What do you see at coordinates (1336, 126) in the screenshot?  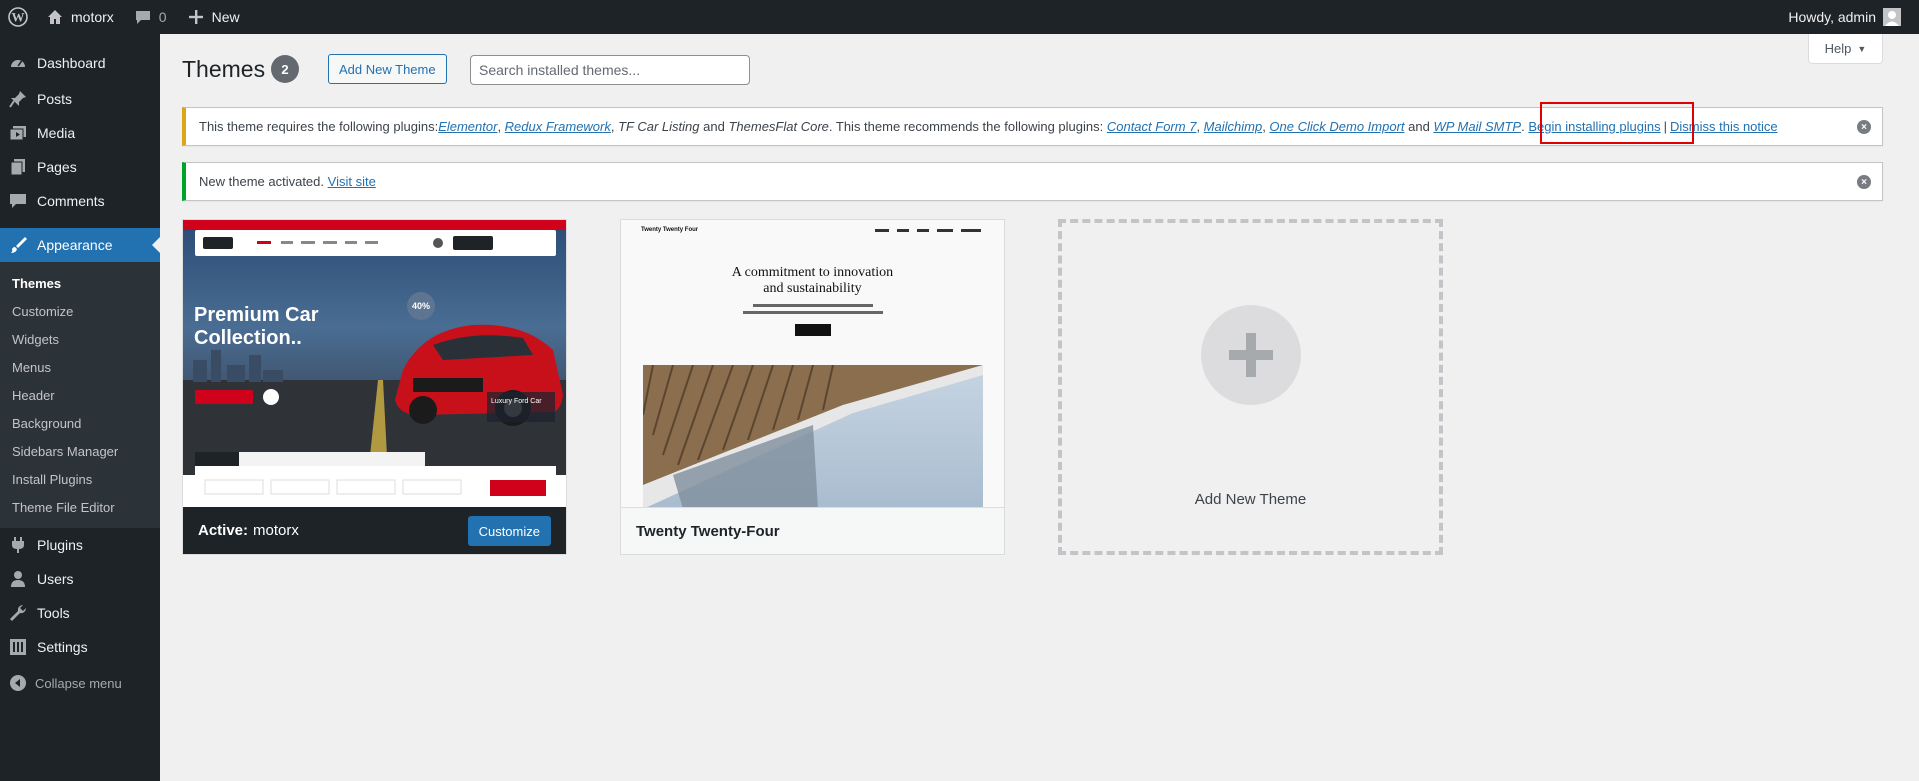 I see `plugin-link-one-click-demo-import: One Click Demo Import` at bounding box center [1336, 126].